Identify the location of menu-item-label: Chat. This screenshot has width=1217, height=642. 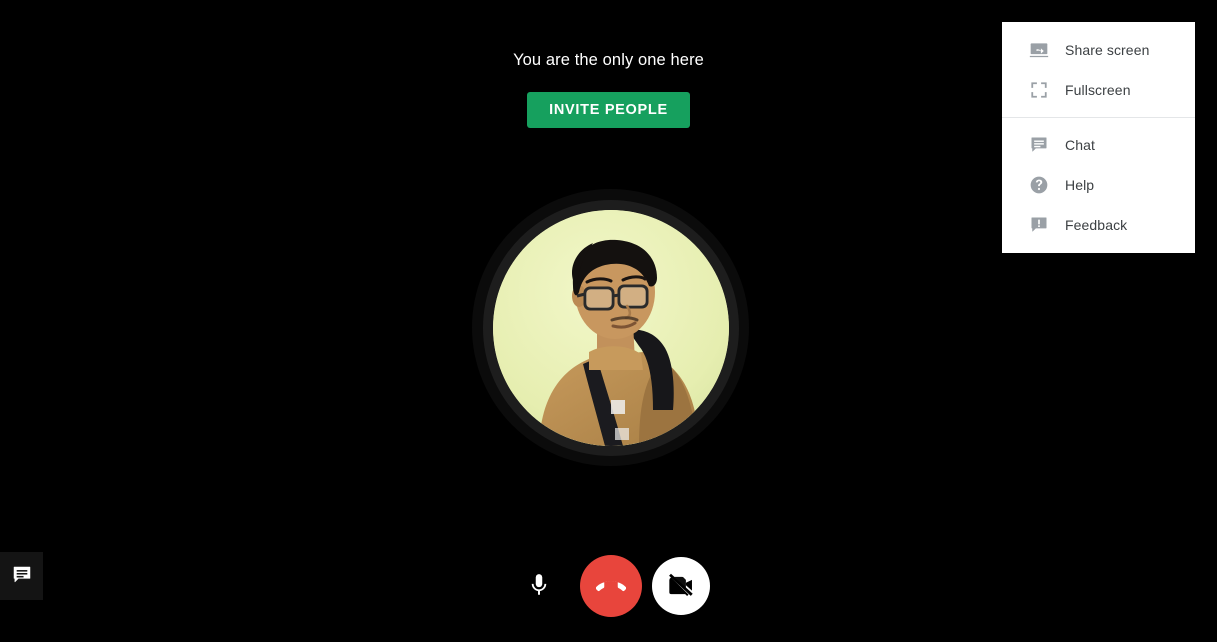
(1080, 145).